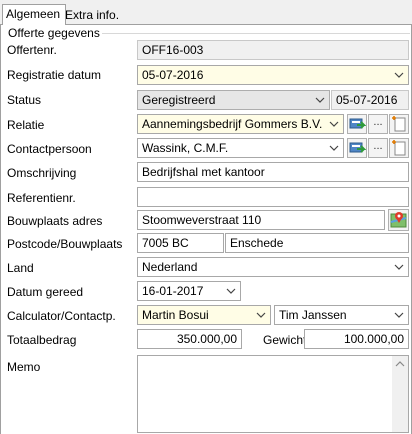 The height and width of the screenshot is (434, 412). Describe the element at coordinates (170, 267) in the screenshot. I see `land-value: Nederland` at that location.